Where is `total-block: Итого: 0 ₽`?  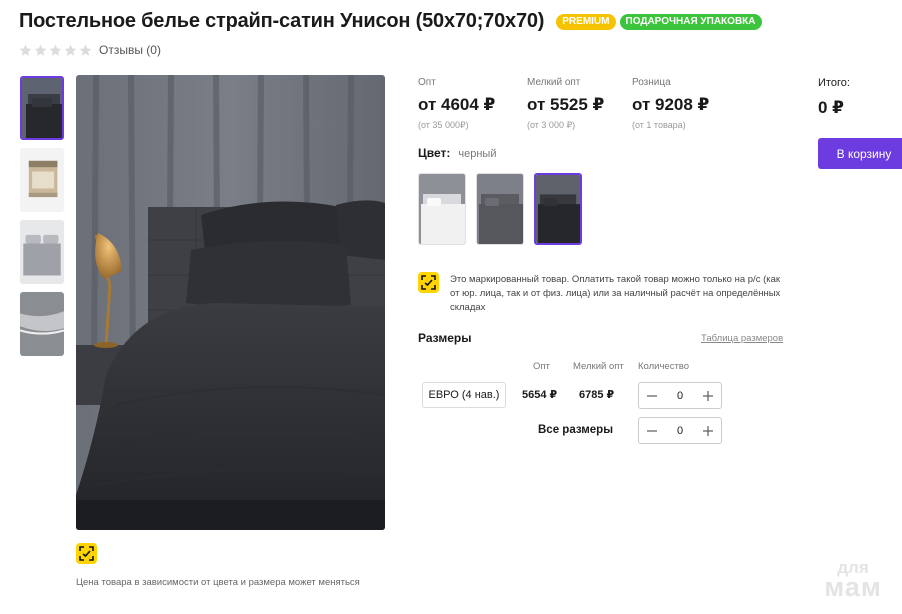 total-block: Итого: 0 ₽ is located at coordinates (834, 97).